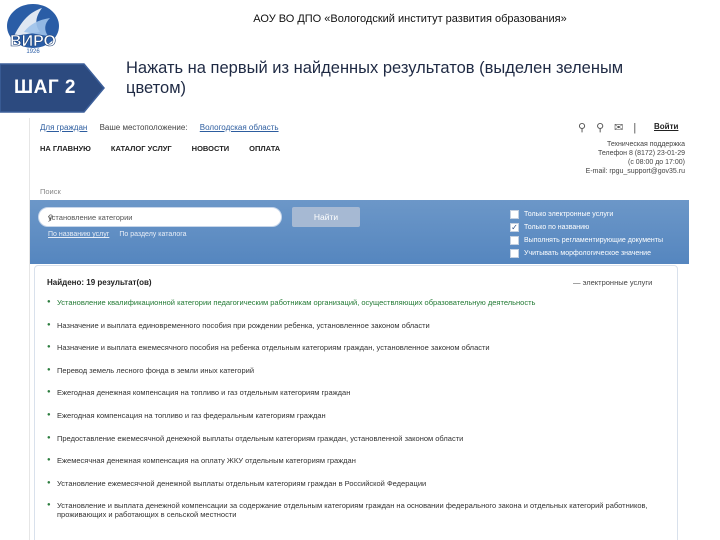  I want to click on for-citizens-link: Для граждан, so click(63, 127).